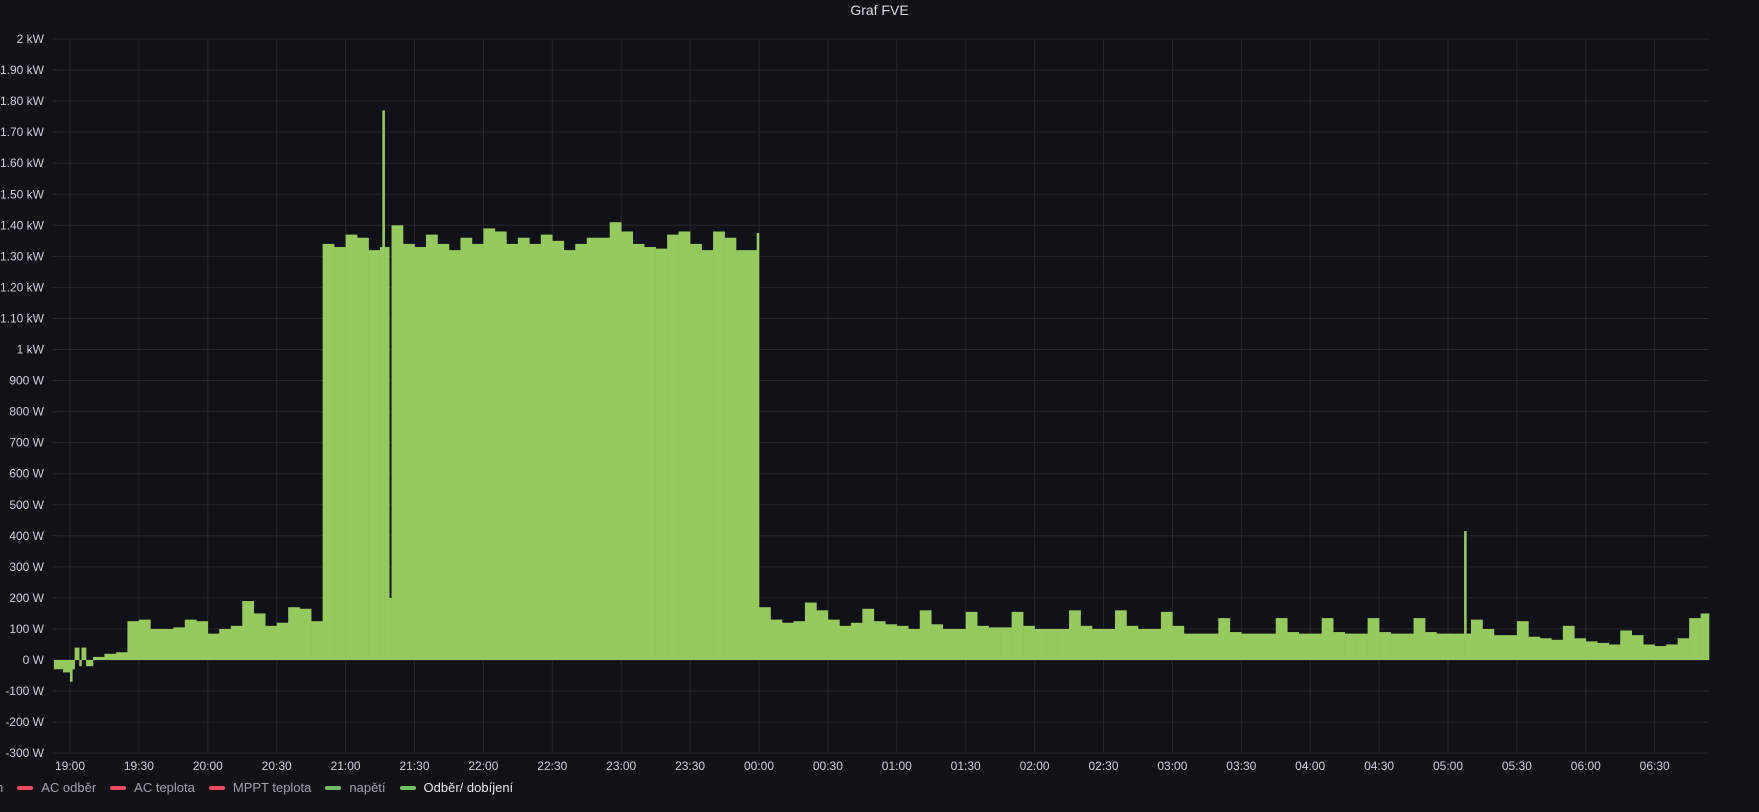 The height and width of the screenshot is (812, 1759). I want to click on x-tick-label: 22:30, so click(552, 766).